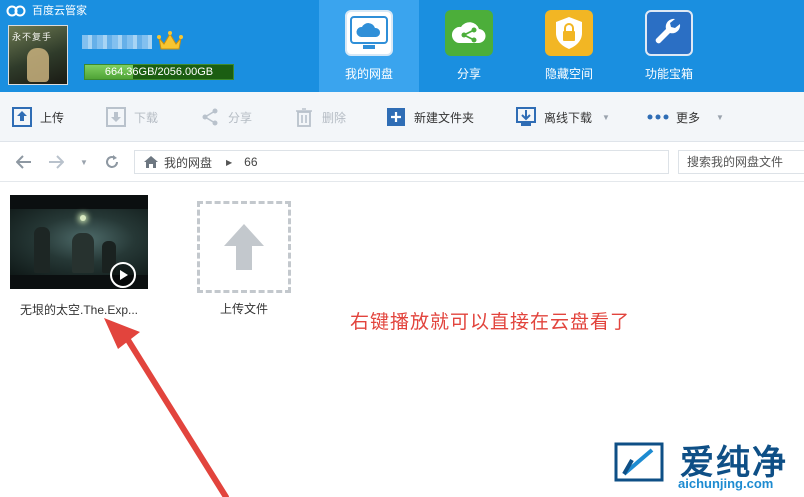  I want to click on nav-label: 我的网盘, so click(368, 74).